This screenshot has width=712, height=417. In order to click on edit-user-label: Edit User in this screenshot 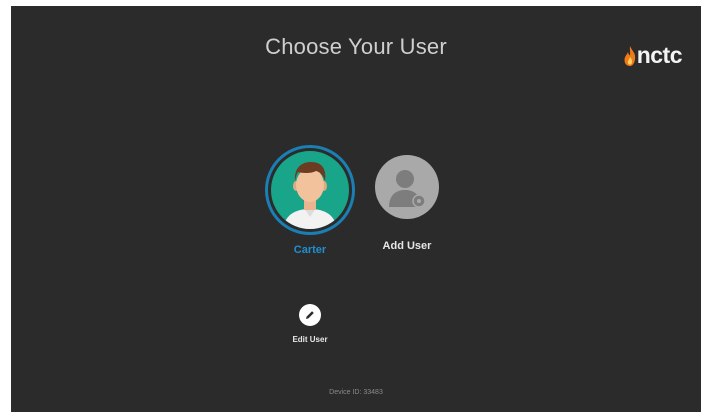, I will do `click(310, 339)`.